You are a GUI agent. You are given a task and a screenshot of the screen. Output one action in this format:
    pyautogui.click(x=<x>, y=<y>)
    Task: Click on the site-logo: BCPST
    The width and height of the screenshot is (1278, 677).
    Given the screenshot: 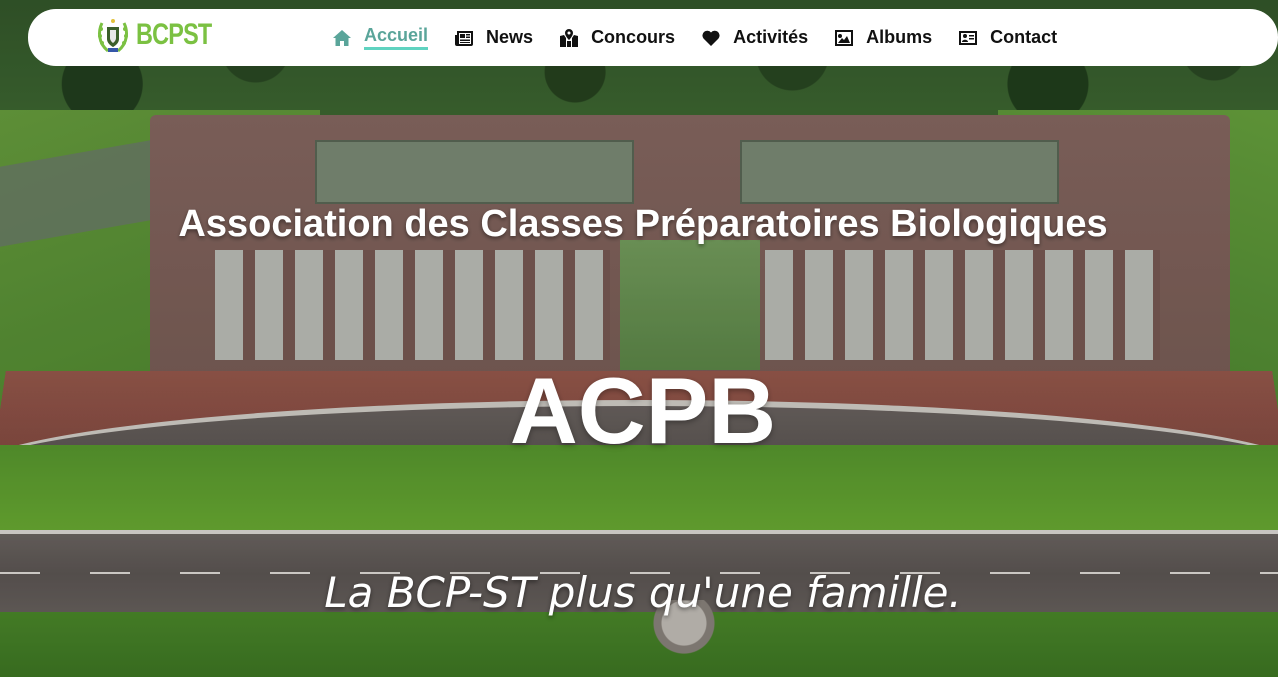 What is the action you would take?
    pyautogui.click(x=164, y=35)
    